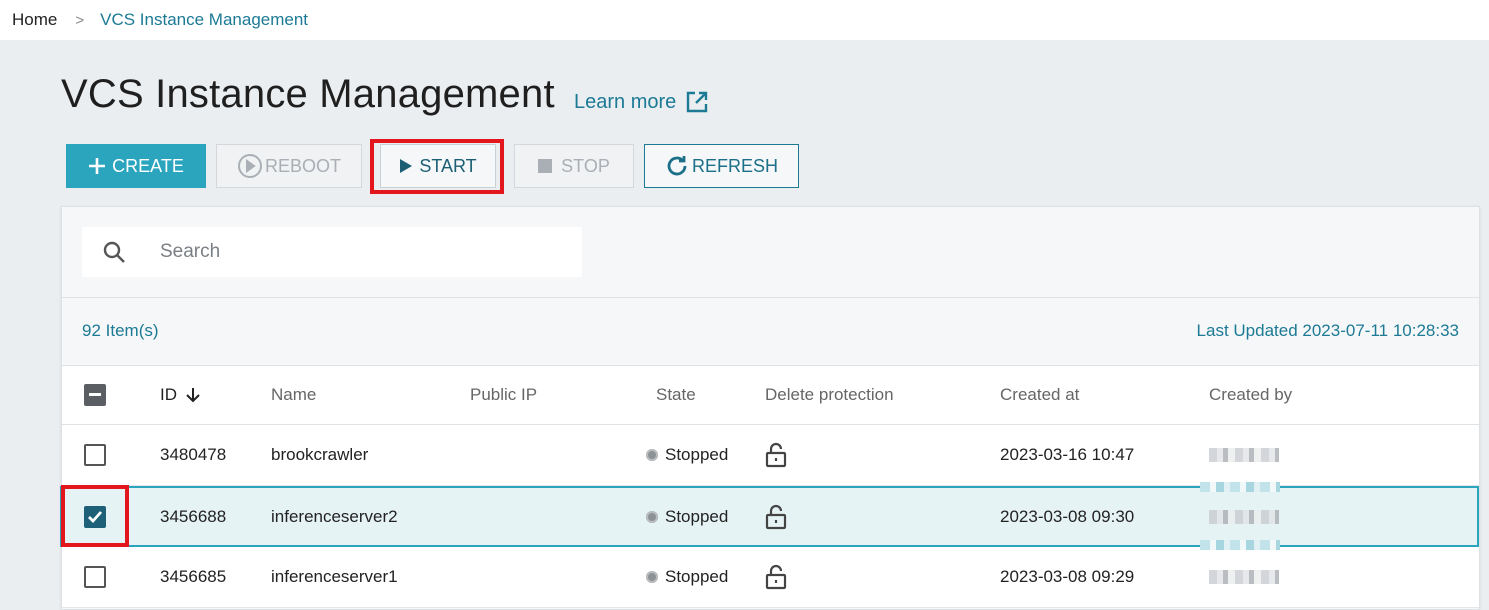  What do you see at coordinates (180, 395) in the screenshot?
I see `column-header-id: ID` at bounding box center [180, 395].